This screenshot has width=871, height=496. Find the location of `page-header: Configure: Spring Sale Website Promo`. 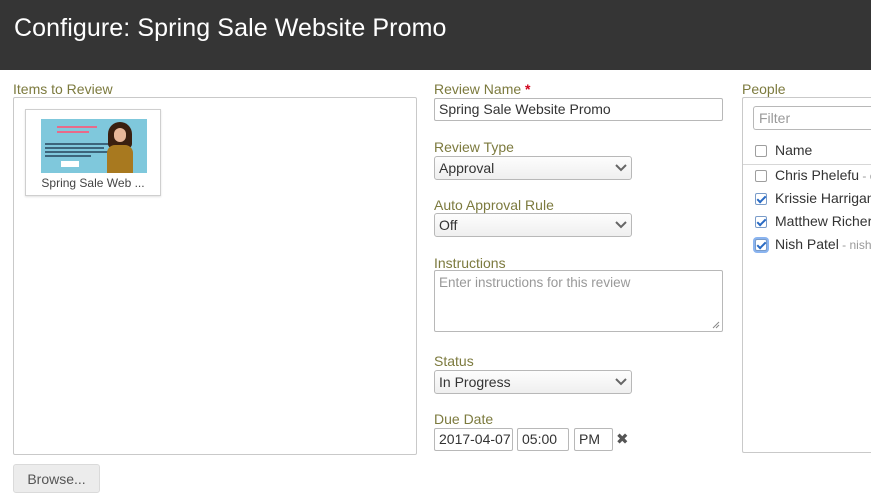

page-header: Configure: Spring Sale Website Promo is located at coordinates (435, 35).